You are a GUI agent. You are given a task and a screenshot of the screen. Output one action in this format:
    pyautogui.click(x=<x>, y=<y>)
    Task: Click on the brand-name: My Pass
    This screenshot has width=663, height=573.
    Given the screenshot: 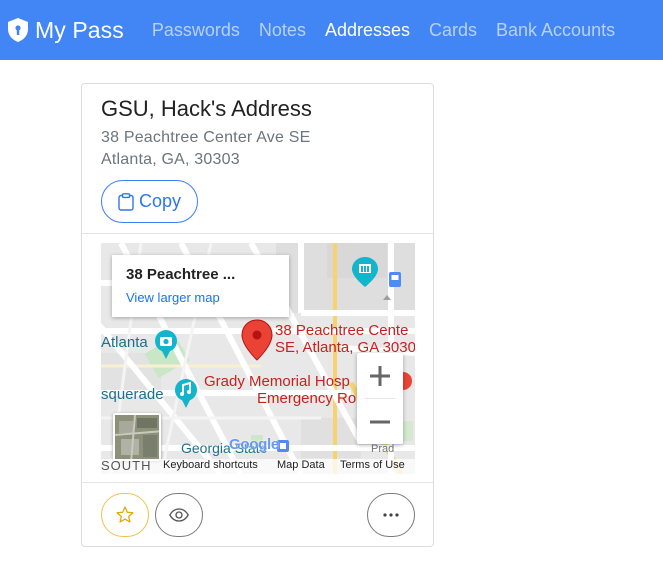 What is the action you would take?
    pyautogui.click(x=79, y=29)
    